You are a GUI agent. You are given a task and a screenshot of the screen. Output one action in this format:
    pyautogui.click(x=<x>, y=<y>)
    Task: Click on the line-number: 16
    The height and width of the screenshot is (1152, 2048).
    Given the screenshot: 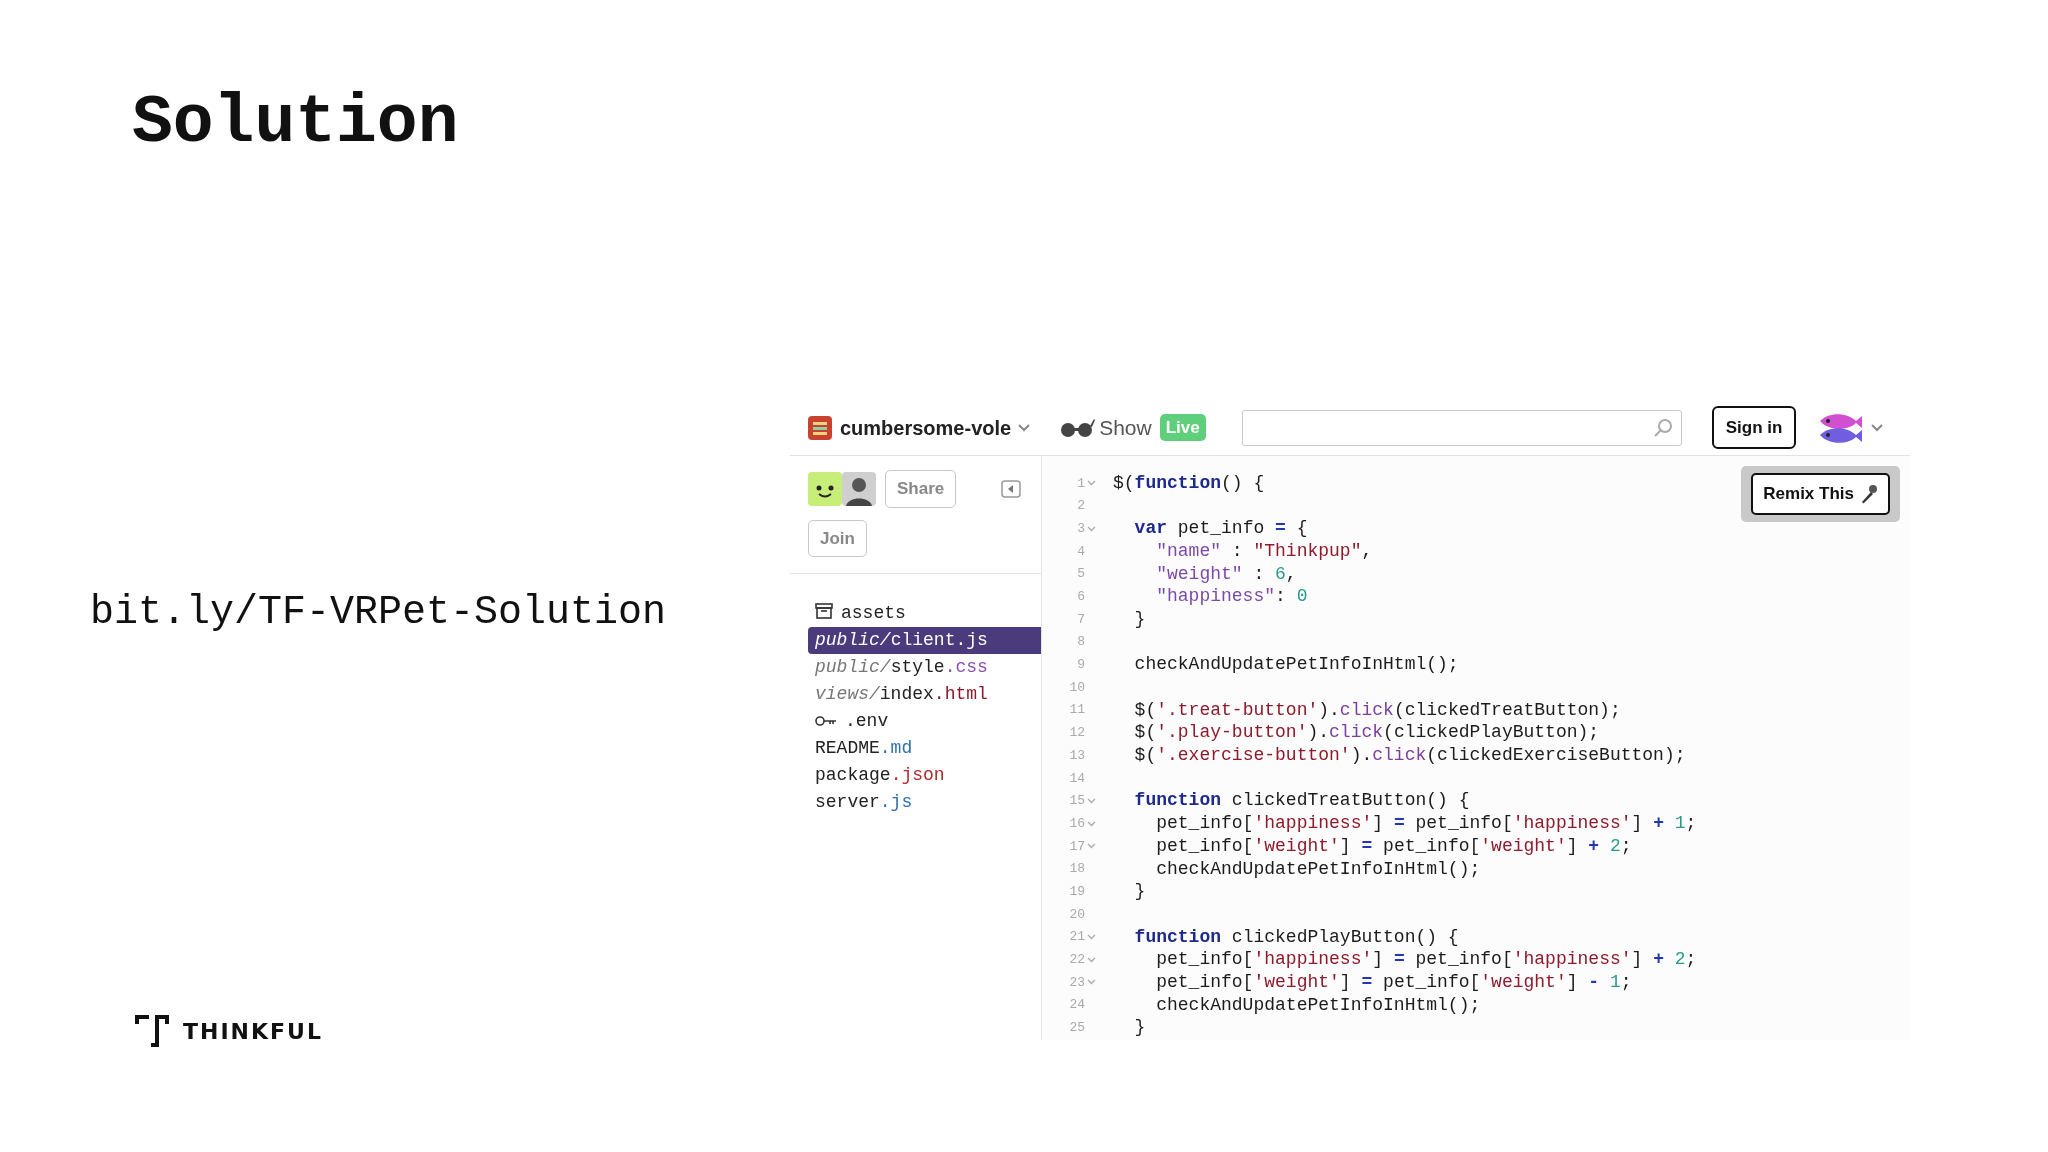 What is the action you would take?
    pyautogui.click(x=1076, y=823)
    